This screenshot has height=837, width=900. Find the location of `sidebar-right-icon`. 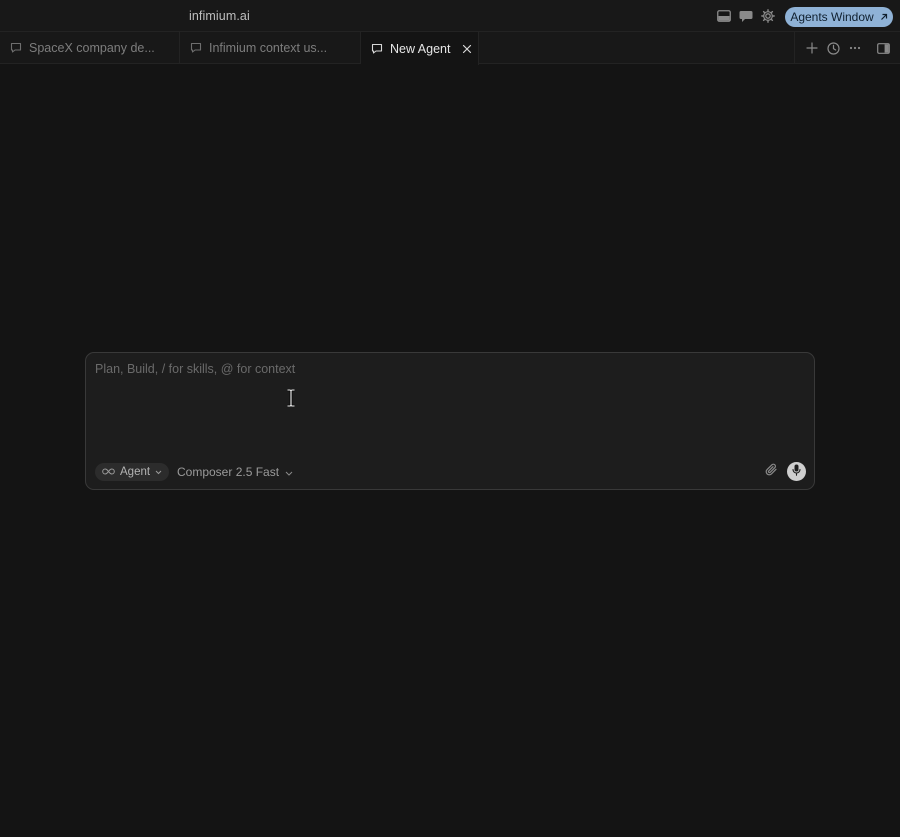

sidebar-right-icon is located at coordinates (883, 48).